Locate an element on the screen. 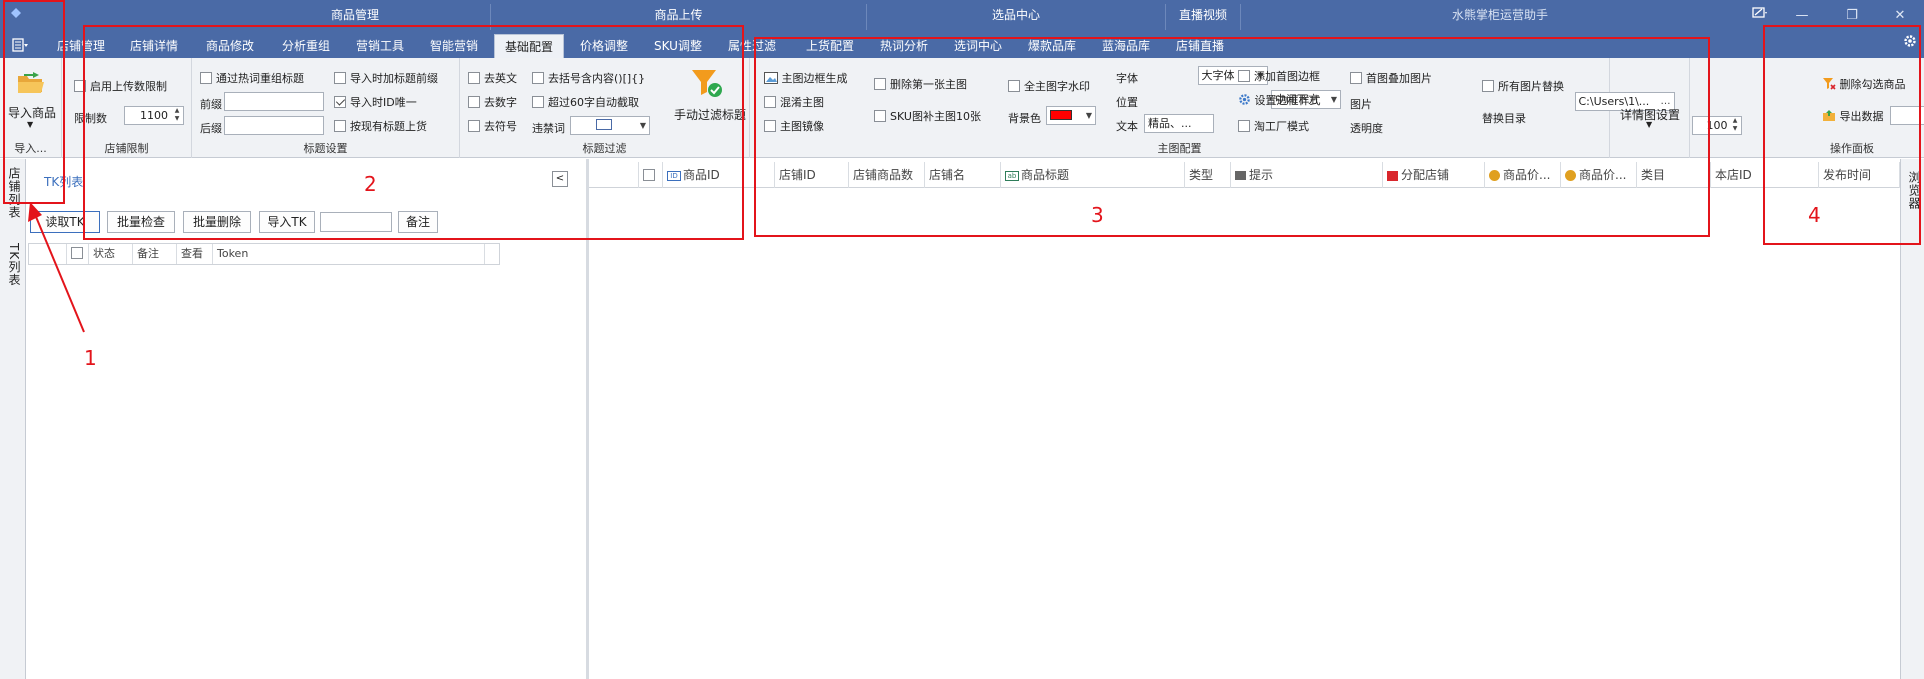 The image size is (1924, 679). group-selection-center: 选品中心 is located at coordinates (1015, 15).